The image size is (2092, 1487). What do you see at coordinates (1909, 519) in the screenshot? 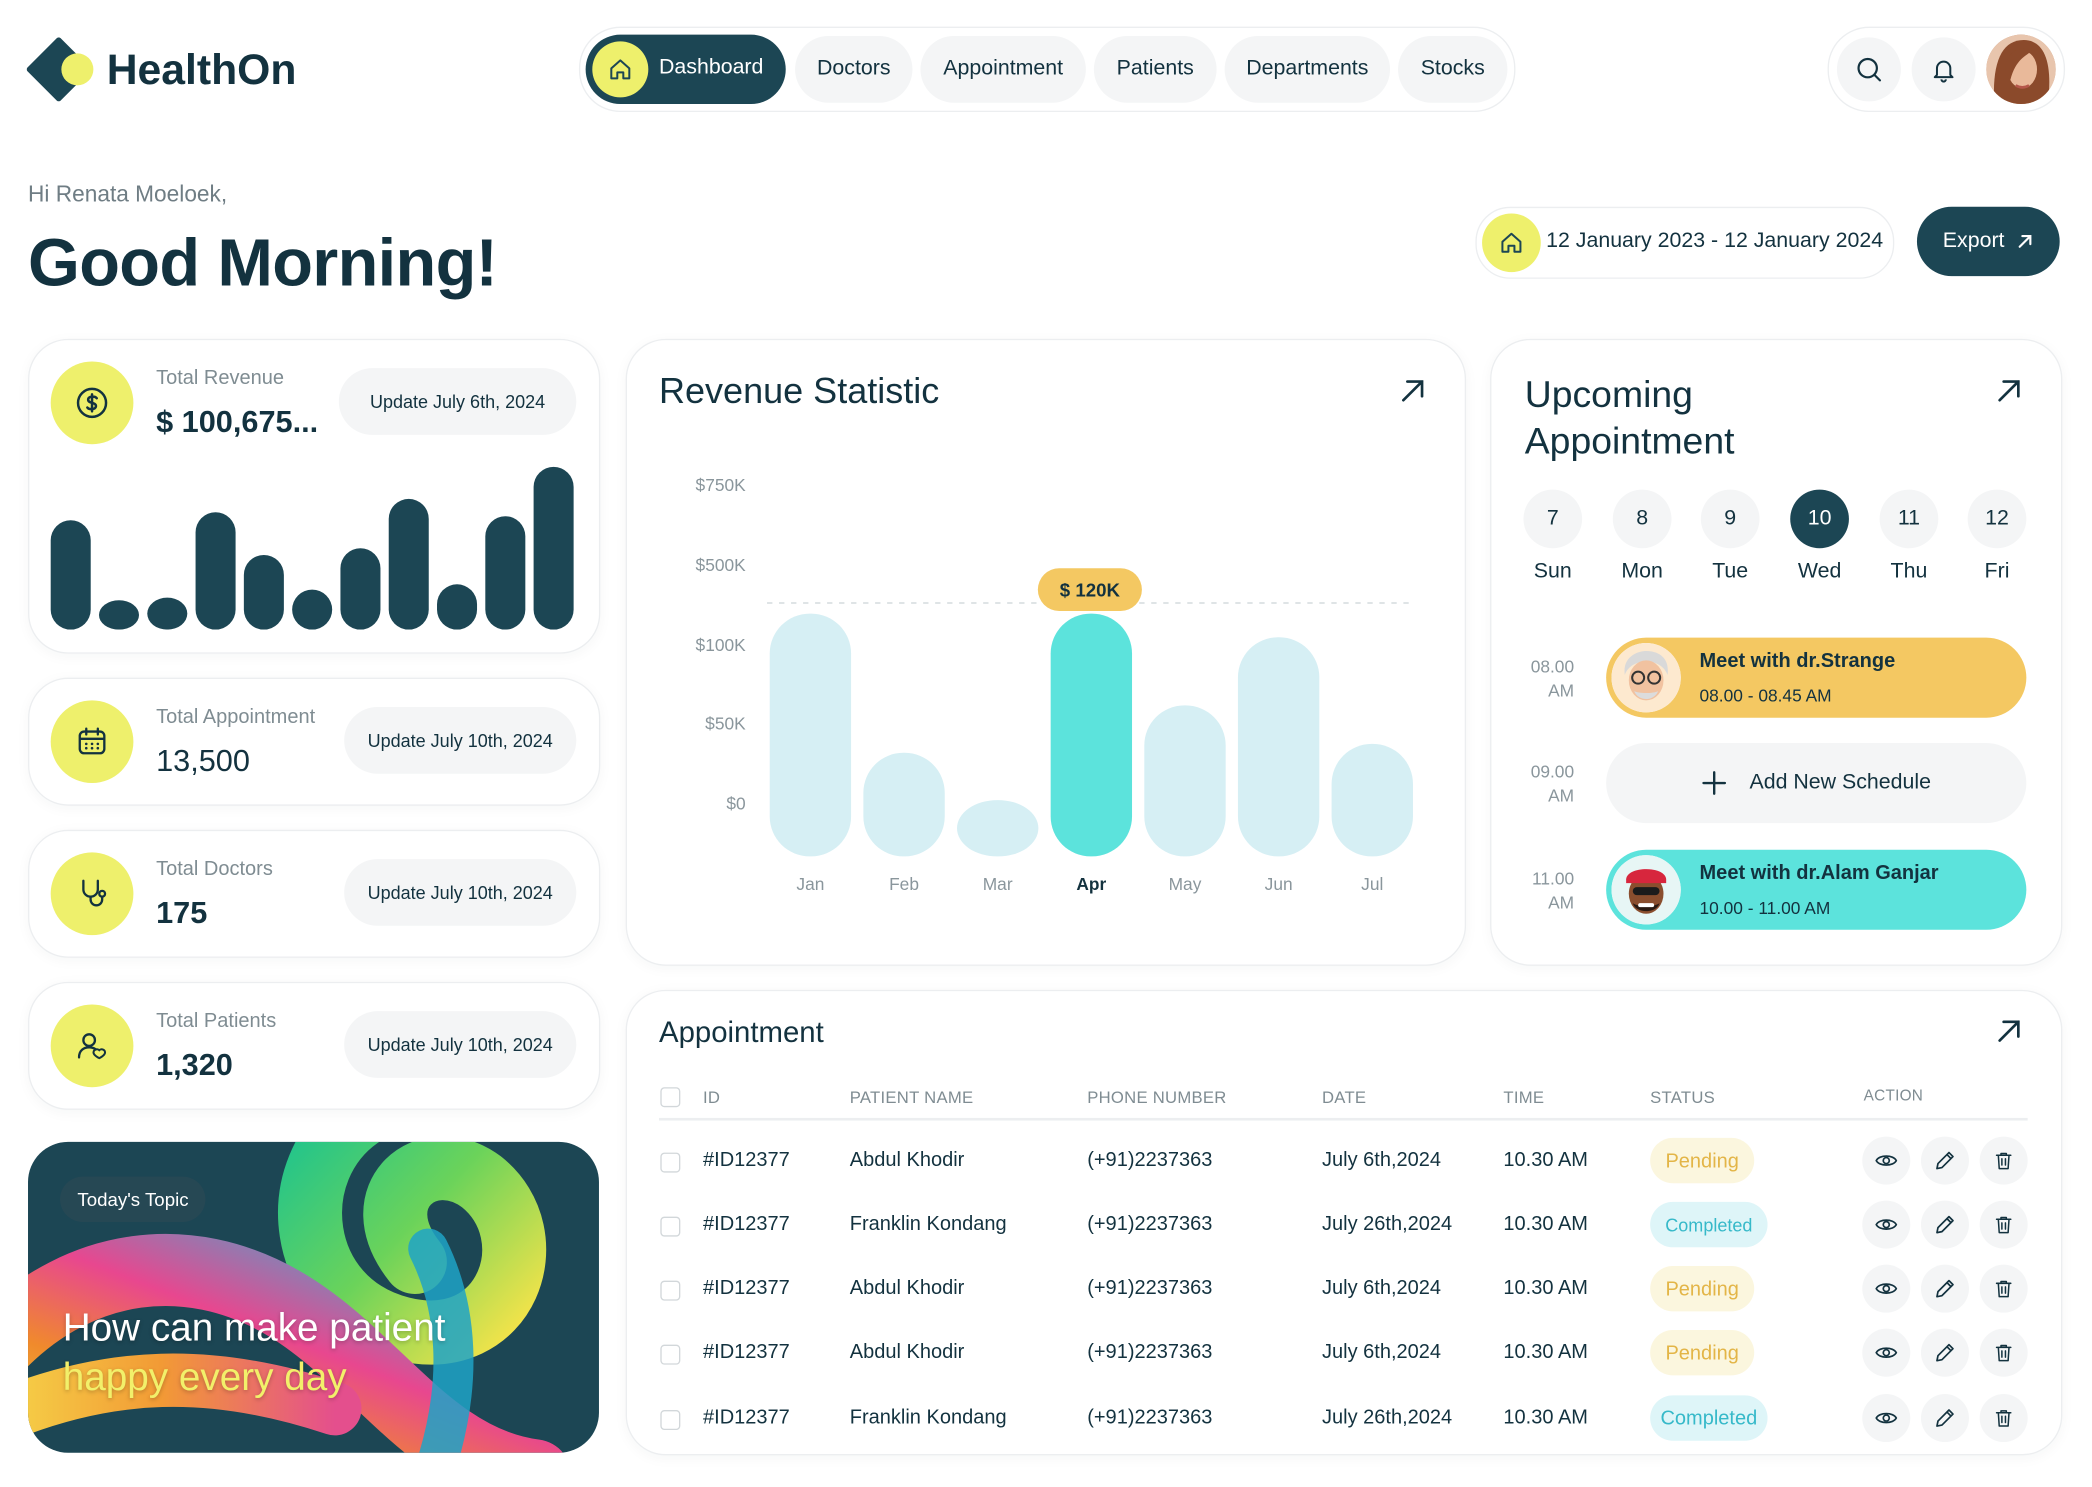
I see `calendar-day-11: 11` at bounding box center [1909, 519].